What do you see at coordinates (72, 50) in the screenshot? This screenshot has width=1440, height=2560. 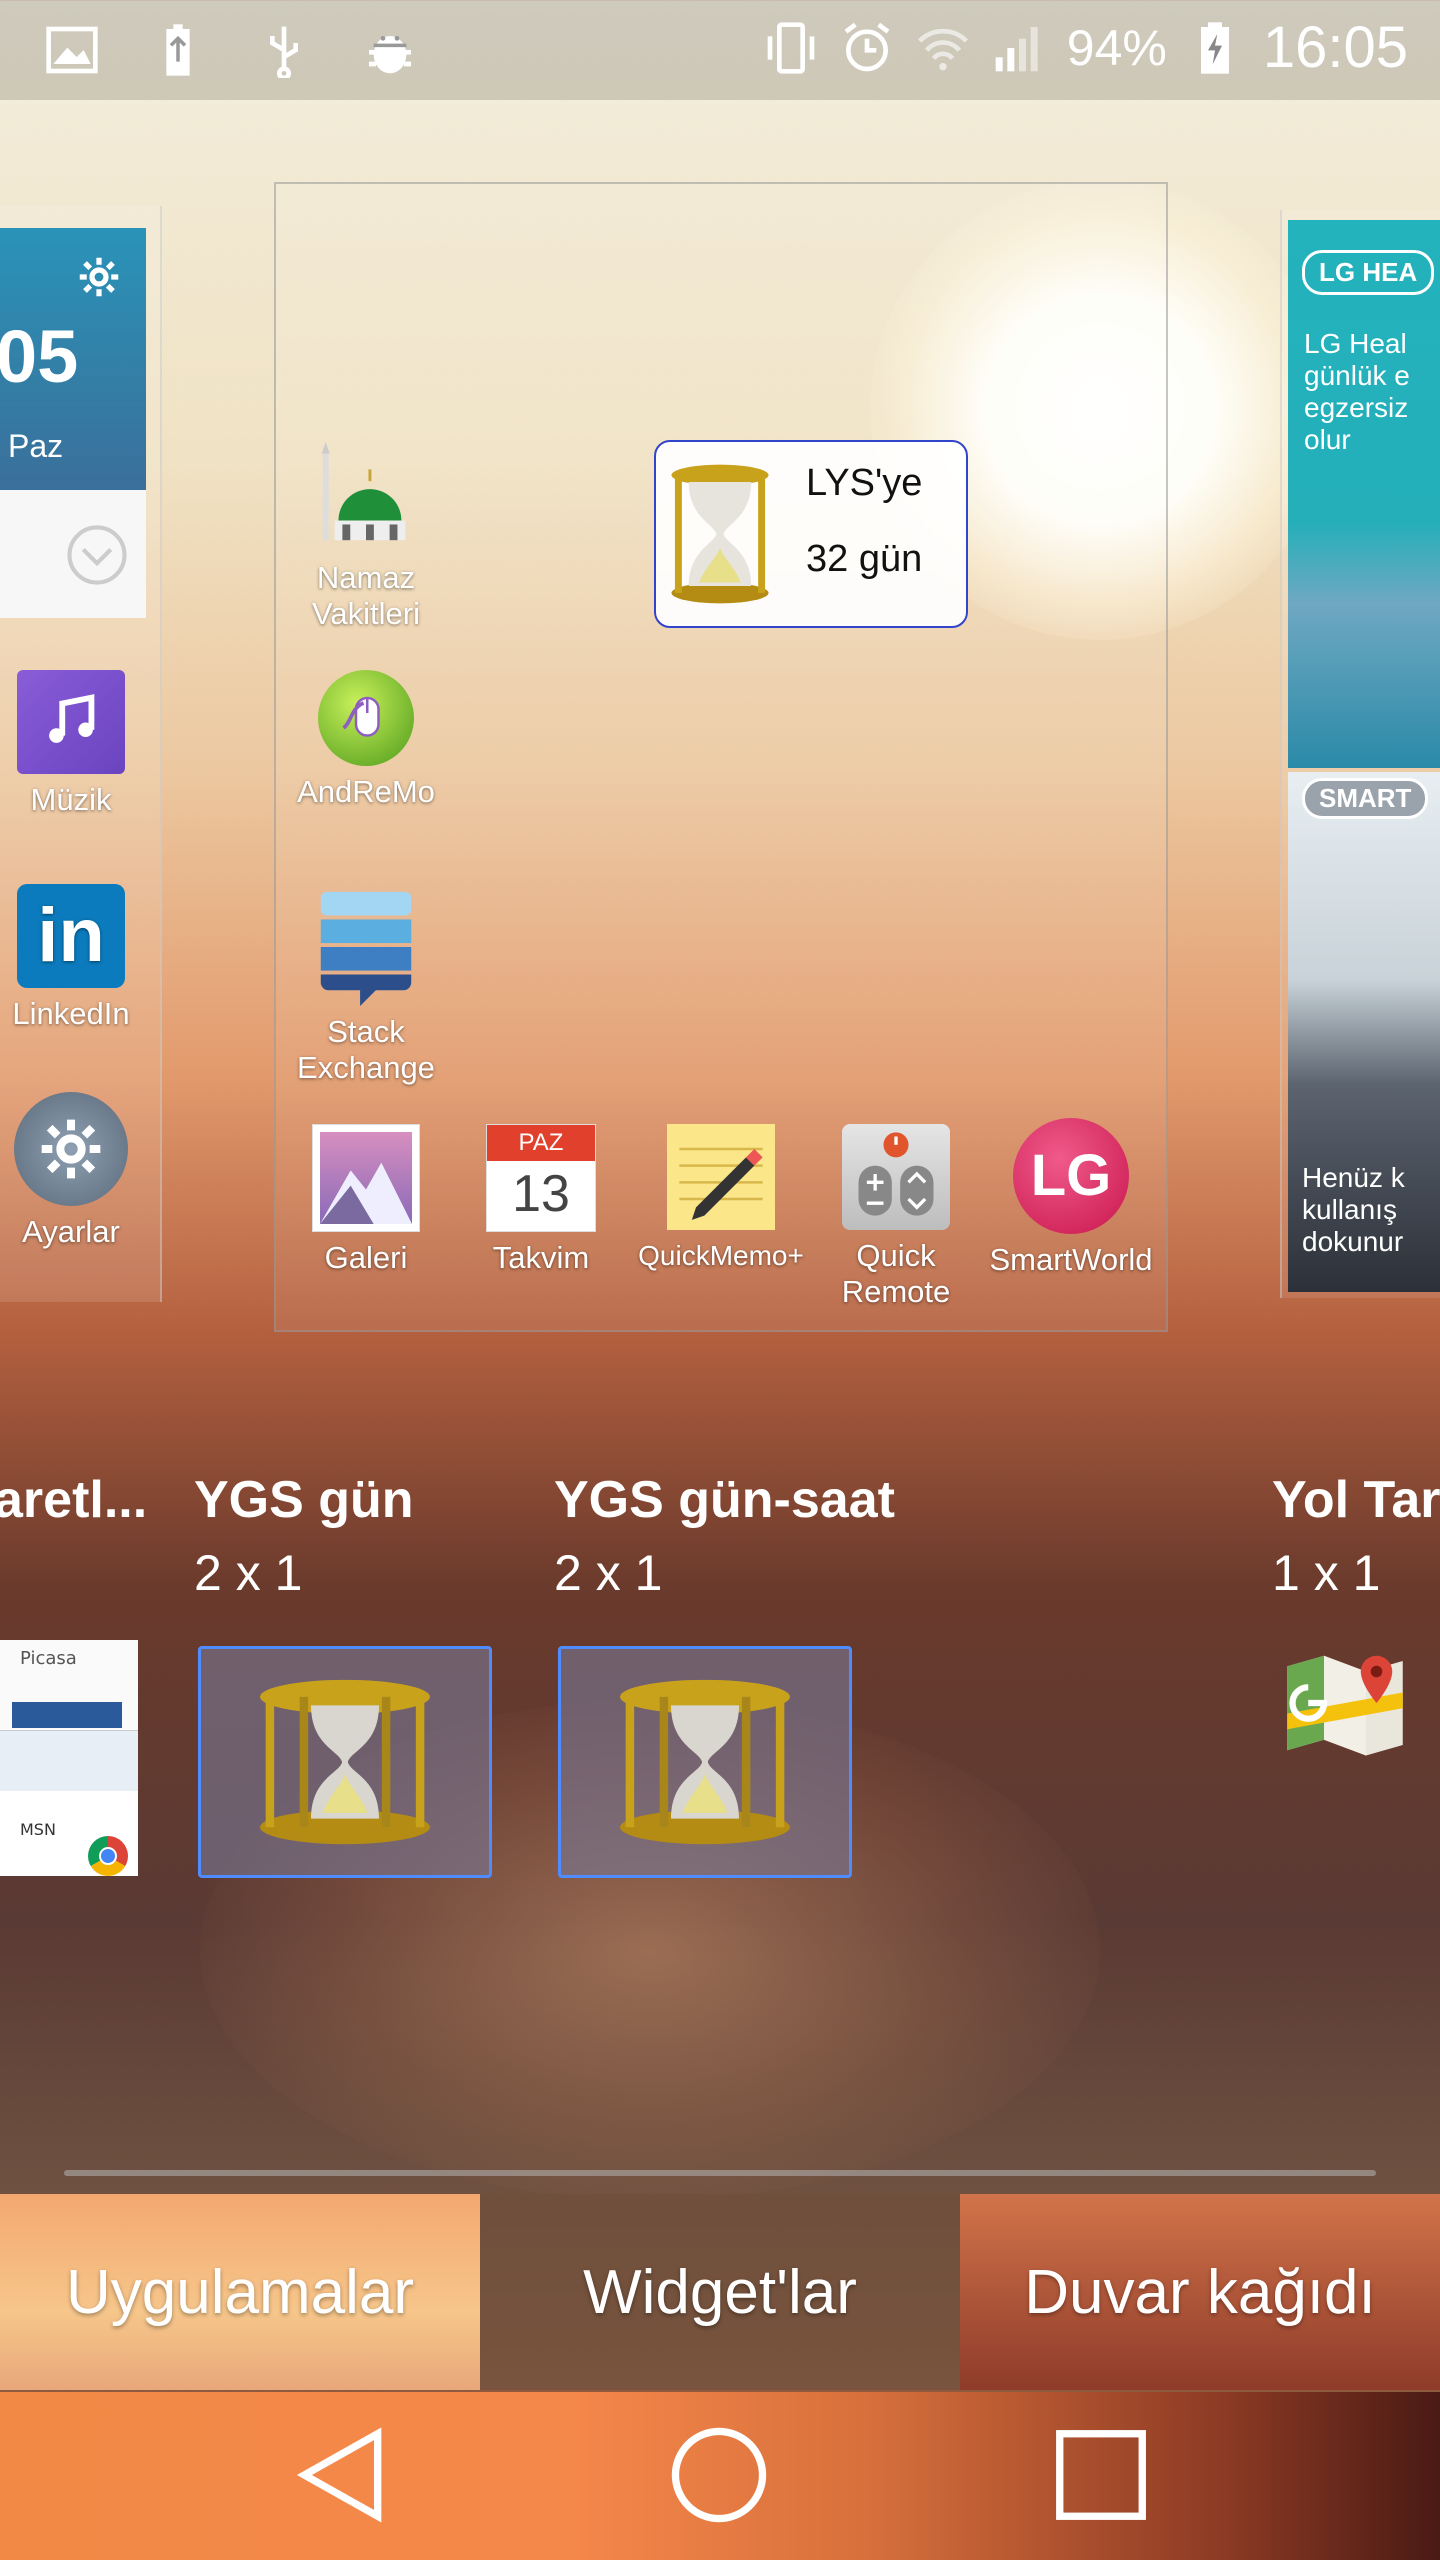 I see `image-icon` at bounding box center [72, 50].